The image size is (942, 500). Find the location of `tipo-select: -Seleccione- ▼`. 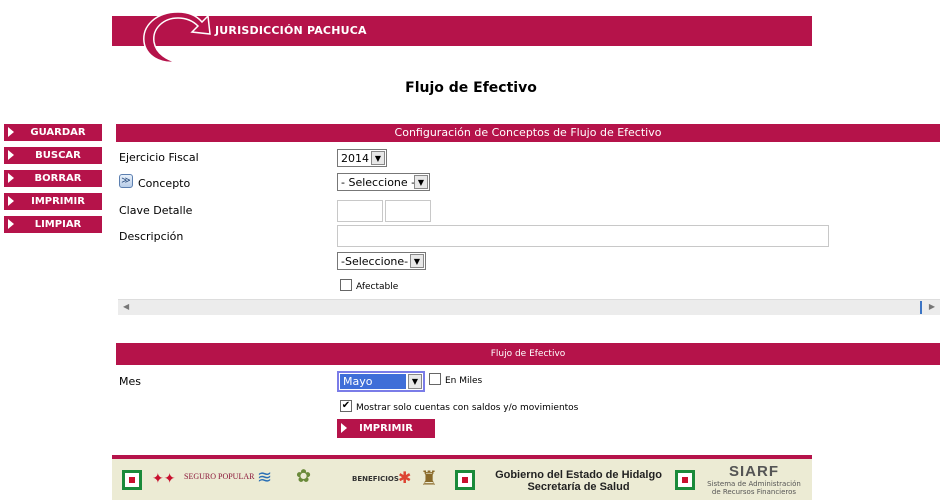

tipo-select: -Seleccione- ▼ is located at coordinates (381, 261).